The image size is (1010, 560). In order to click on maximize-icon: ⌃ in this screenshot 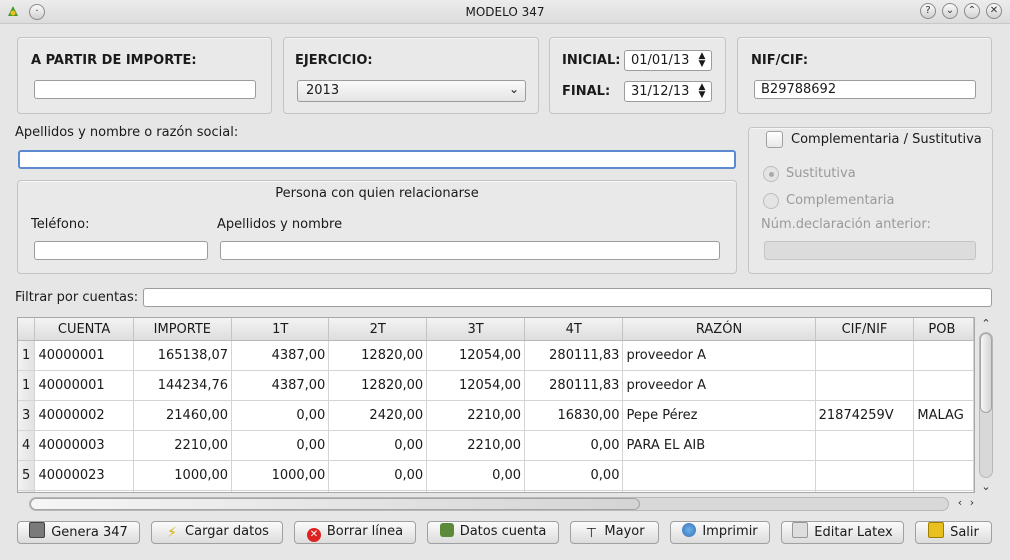, I will do `click(972, 11)`.